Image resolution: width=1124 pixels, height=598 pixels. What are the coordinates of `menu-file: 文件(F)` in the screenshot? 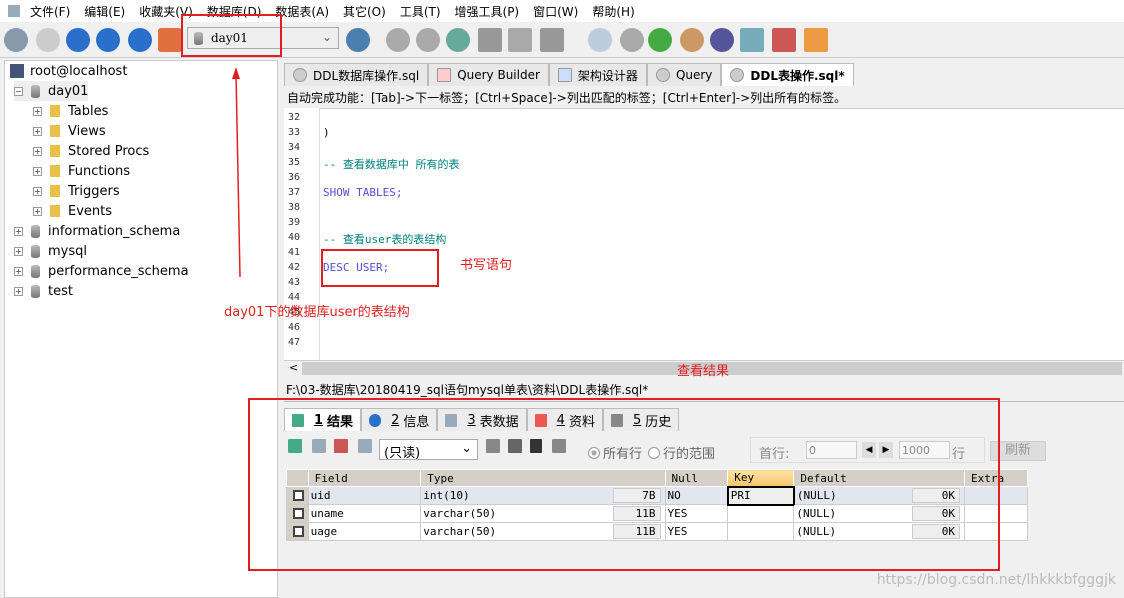 It's located at (50, 11).